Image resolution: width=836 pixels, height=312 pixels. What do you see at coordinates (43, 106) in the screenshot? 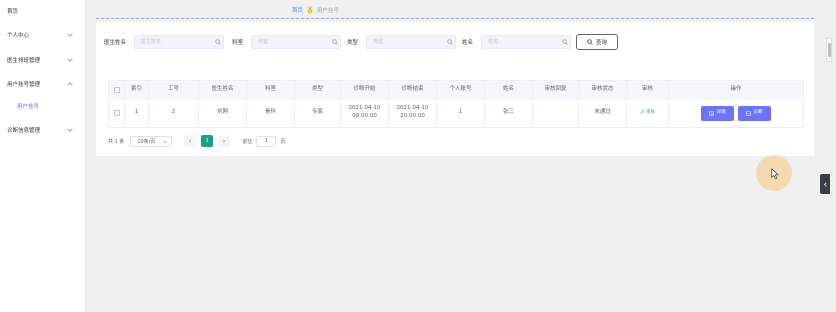
I see `sidebar-item-user-registration: 用户挂号` at bounding box center [43, 106].